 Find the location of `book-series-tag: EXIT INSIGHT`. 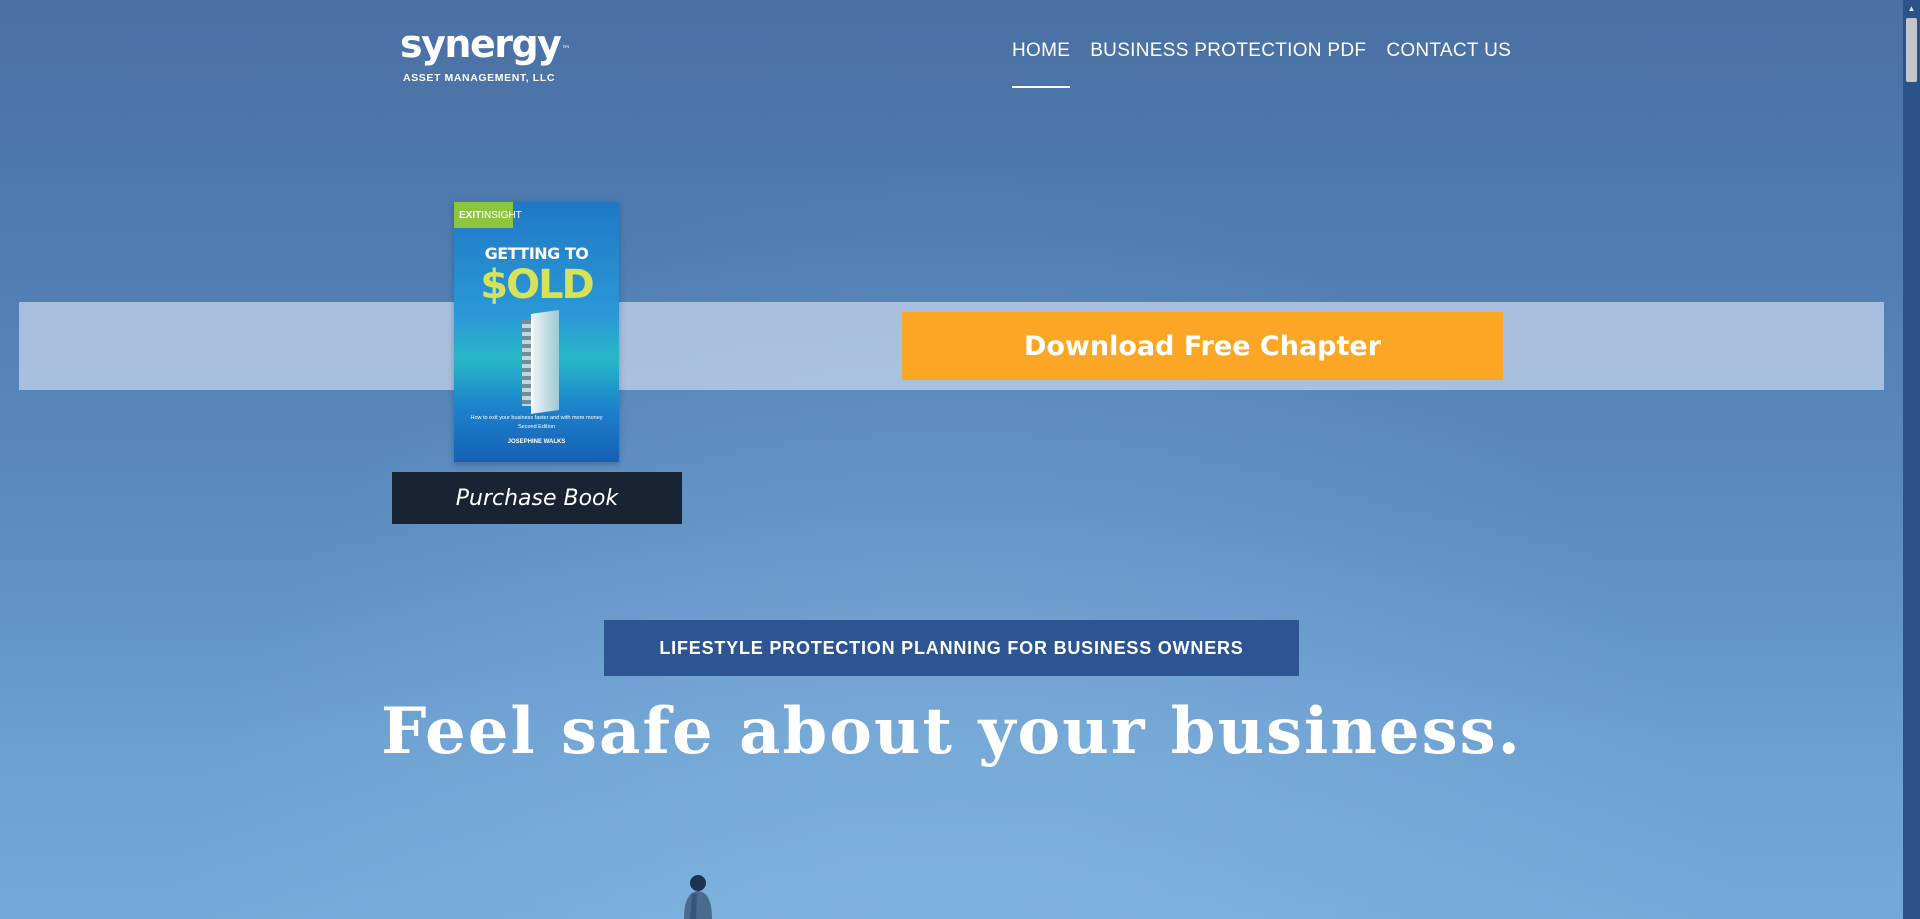

book-series-tag: EXIT INSIGHT is located at coordinates (488, 215).